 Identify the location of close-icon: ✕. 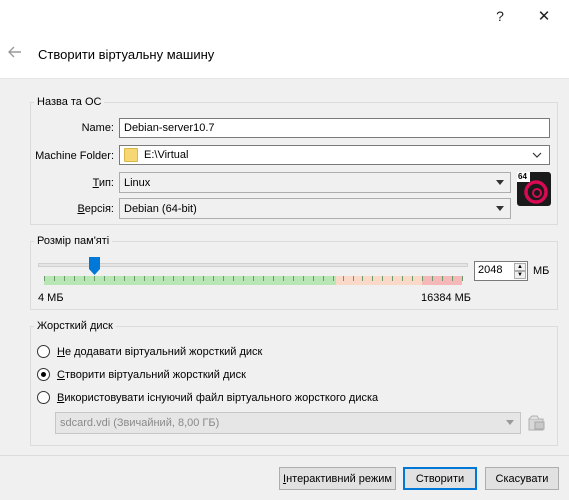
(544, 16).